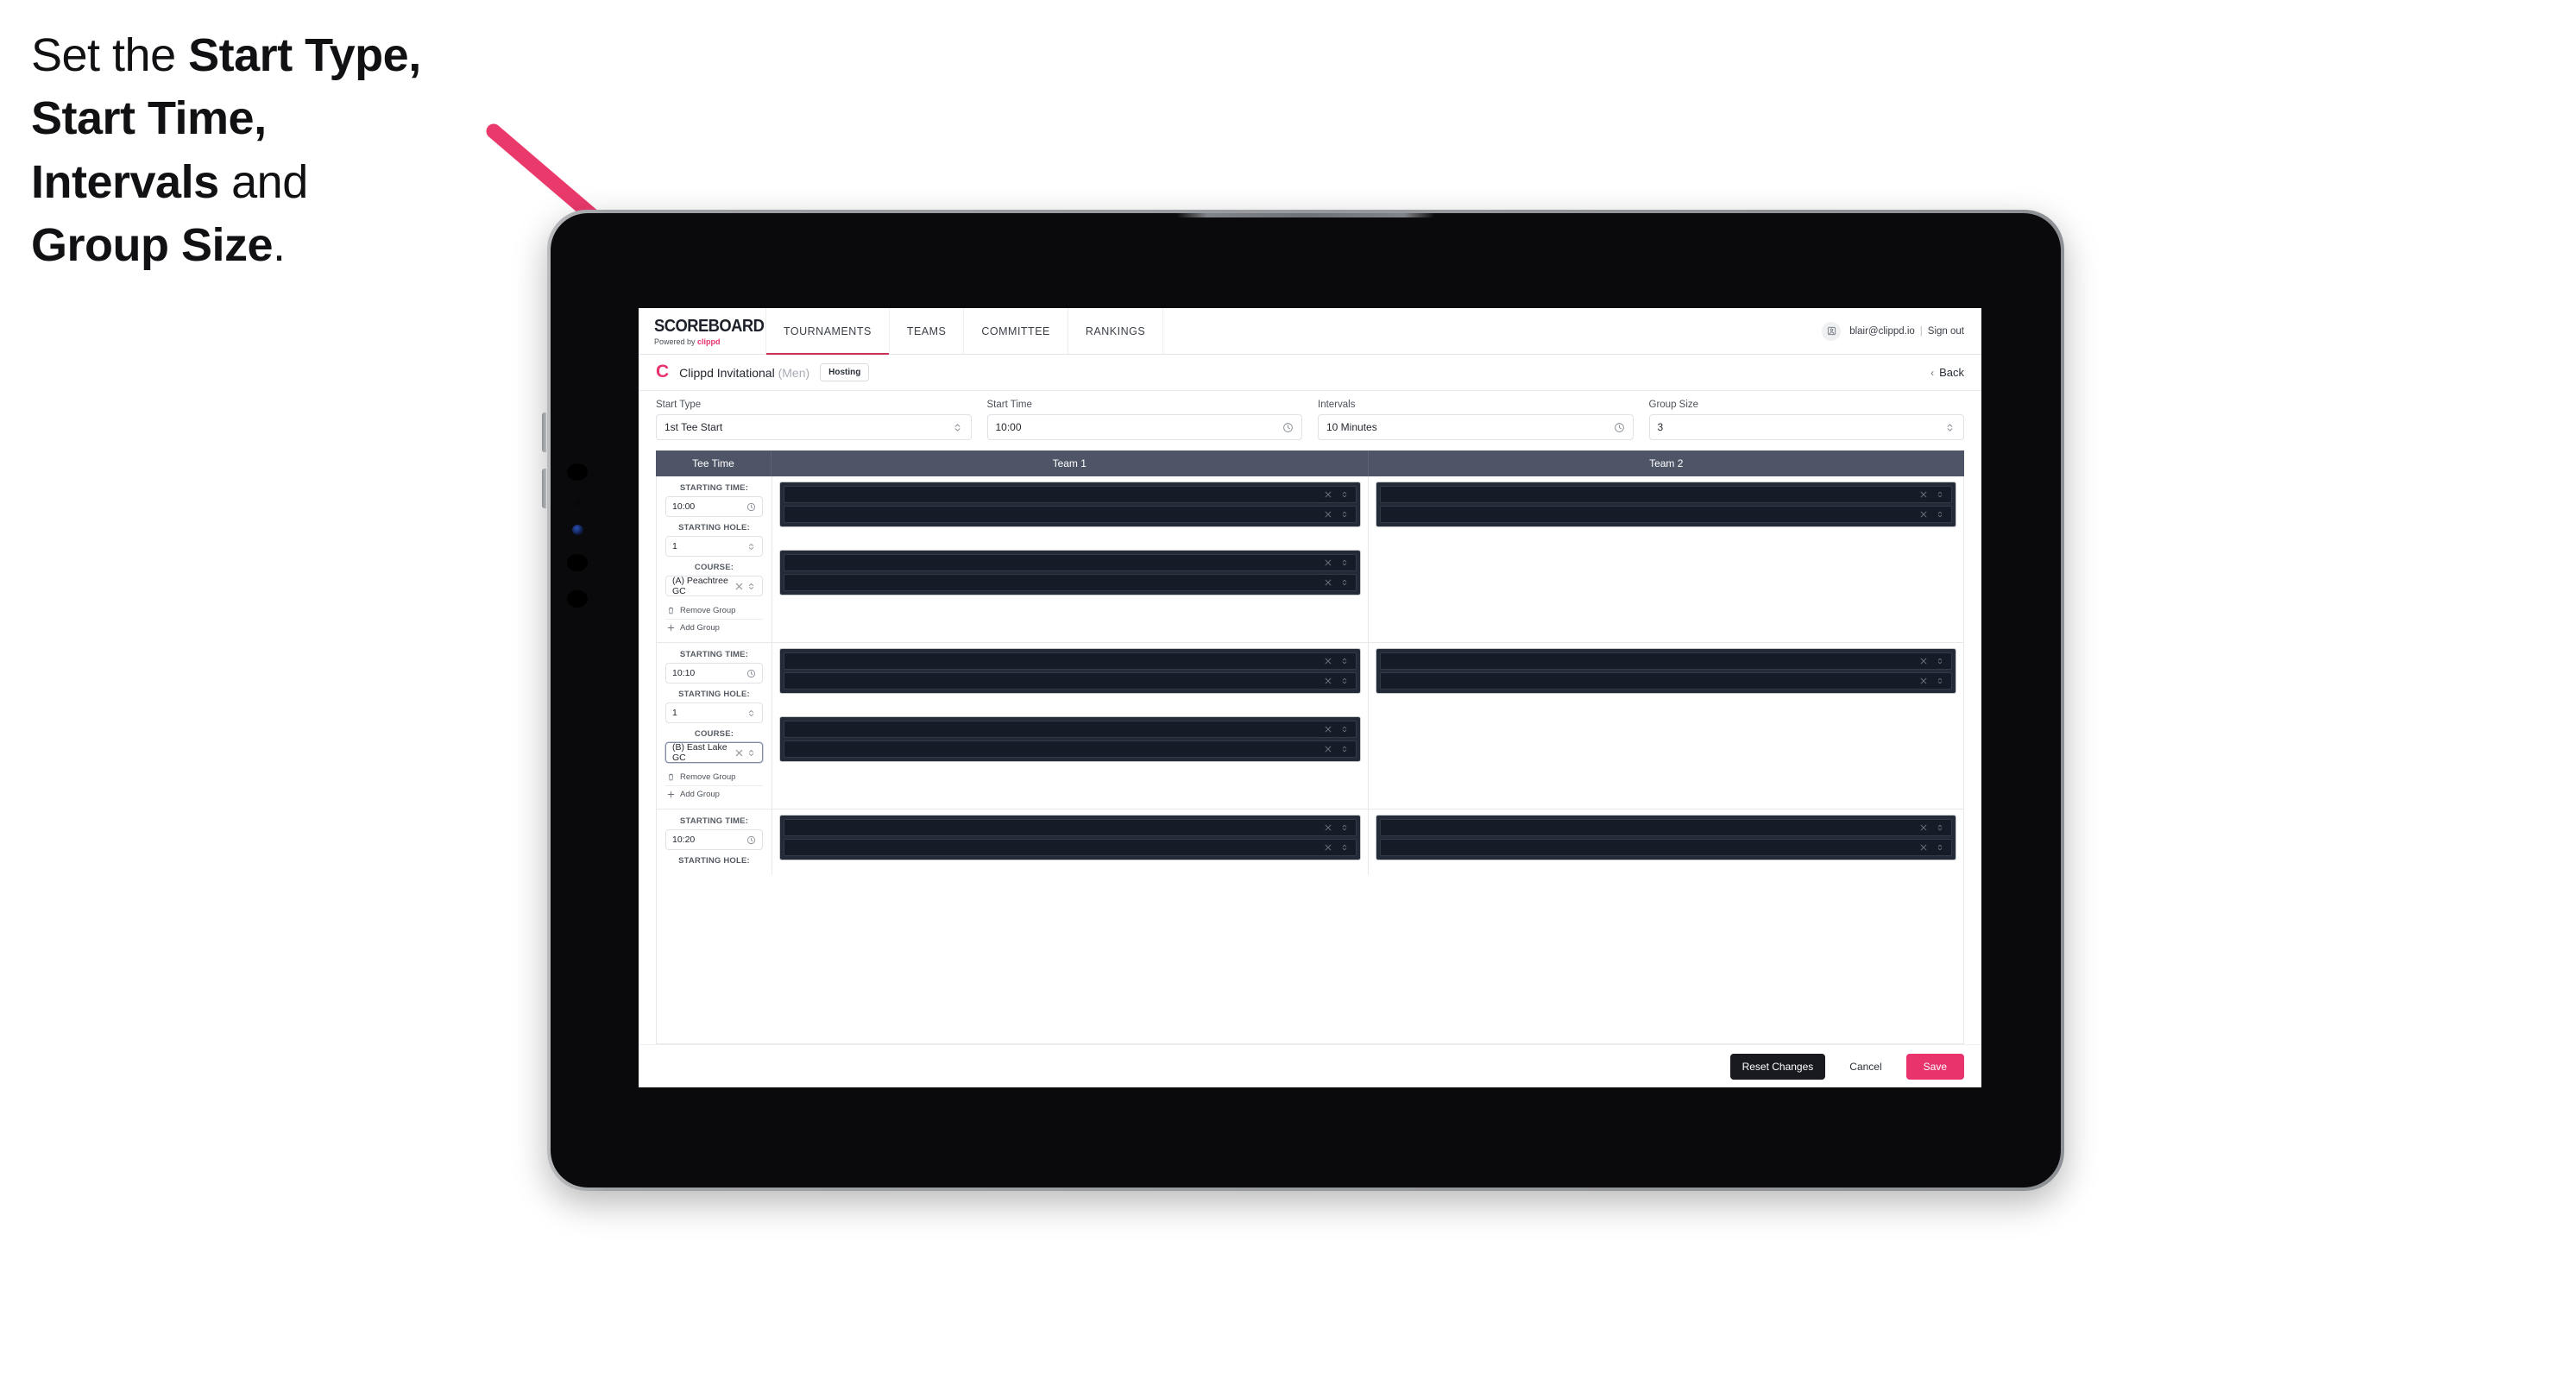 This screenshot has width=2576, height=1386. What do you see at coordinates (1947, 372) in the screenshot?
I see `back-link: ‹ Back` at bounding box center [1947, 372].